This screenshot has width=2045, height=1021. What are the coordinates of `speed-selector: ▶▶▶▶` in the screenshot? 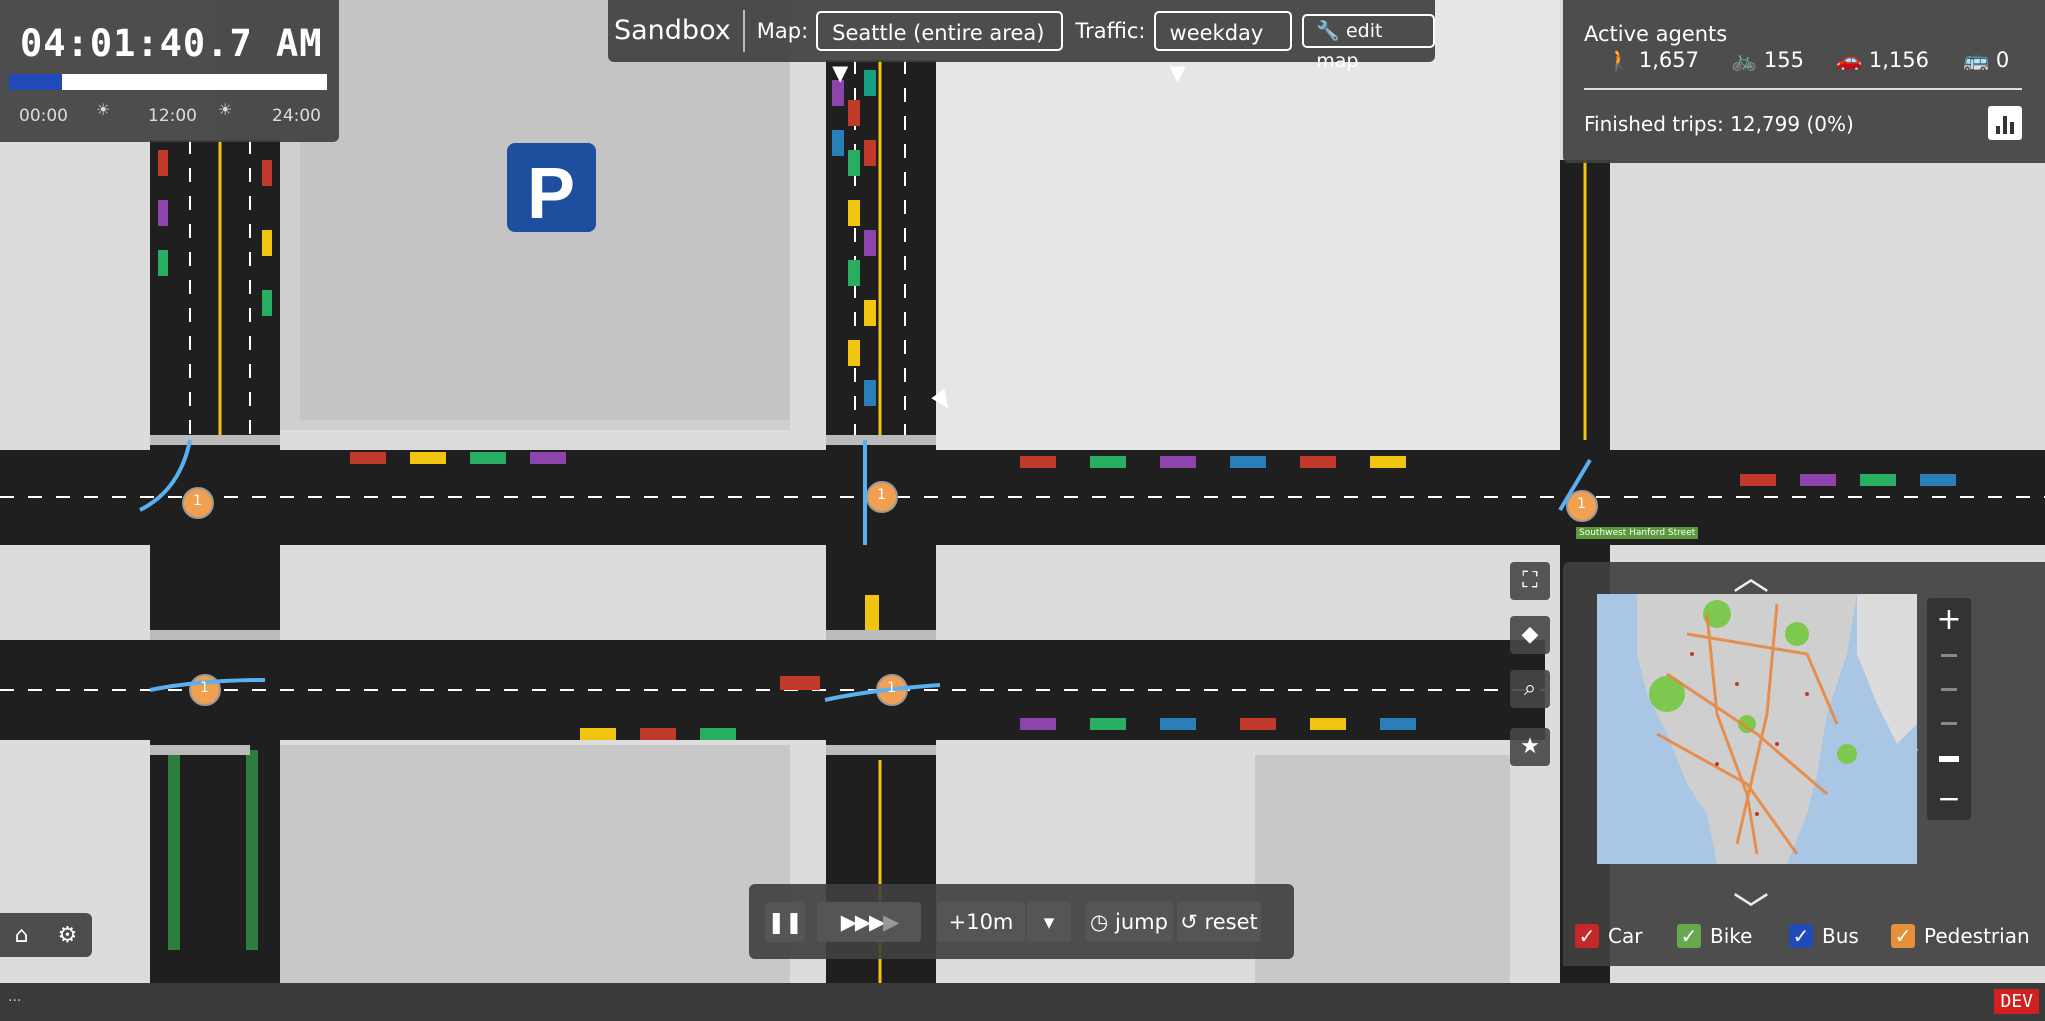 It's located at (869, 921).